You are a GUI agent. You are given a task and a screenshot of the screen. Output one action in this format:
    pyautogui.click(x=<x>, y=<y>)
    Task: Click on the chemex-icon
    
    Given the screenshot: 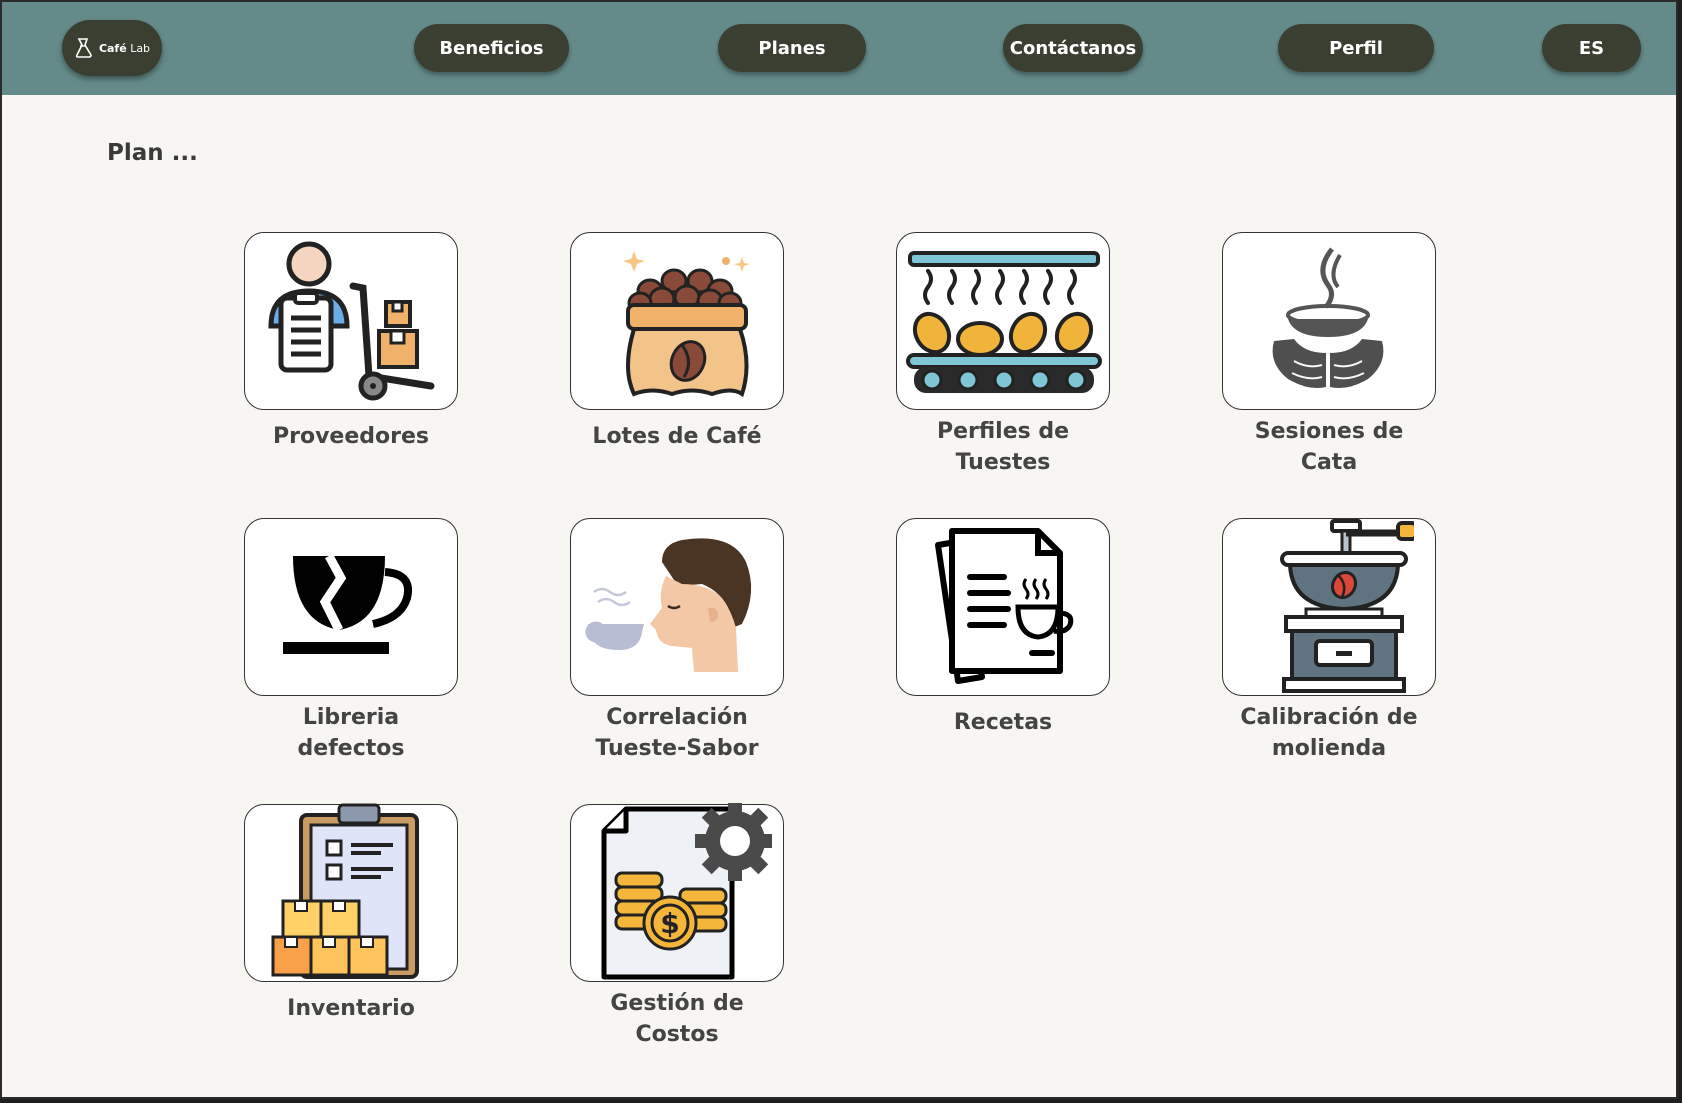 What is the action you would take?
    pyautogui.click(x=83, y=48)
    